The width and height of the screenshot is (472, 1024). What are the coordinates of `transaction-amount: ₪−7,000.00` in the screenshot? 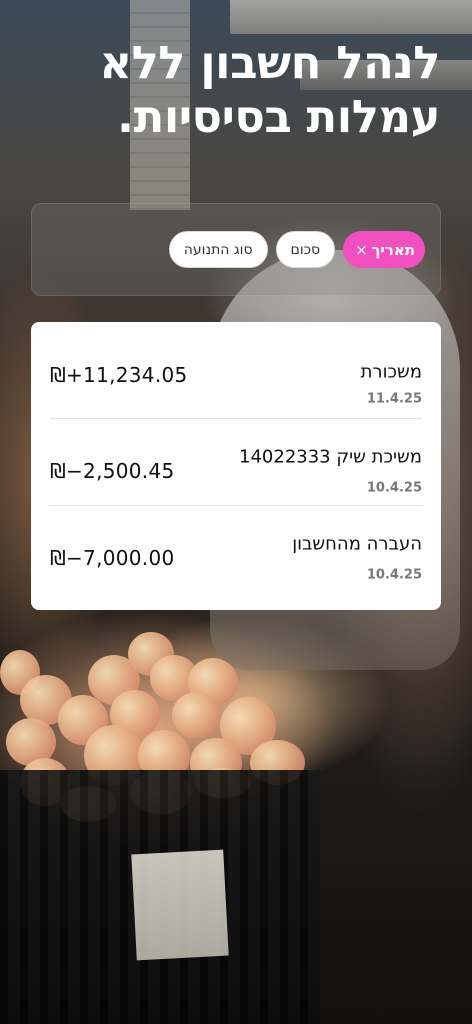 It's located at (112, 558).